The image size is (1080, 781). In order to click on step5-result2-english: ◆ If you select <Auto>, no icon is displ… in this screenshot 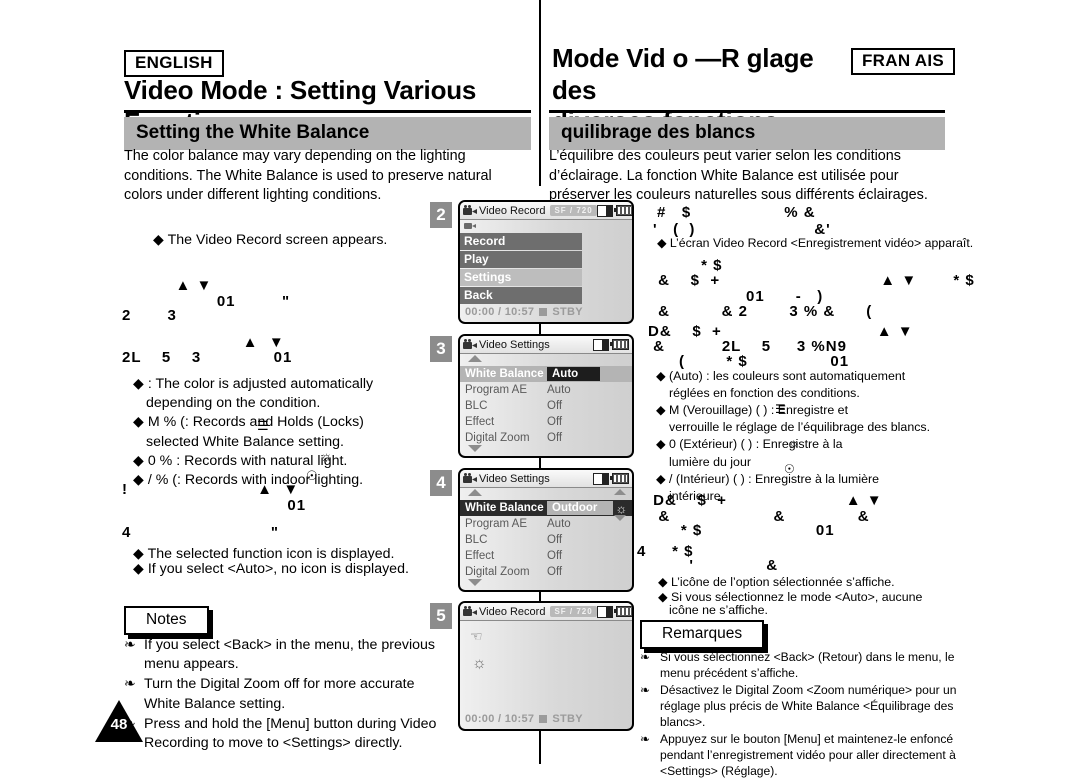, I will do `click(271, 569)`.